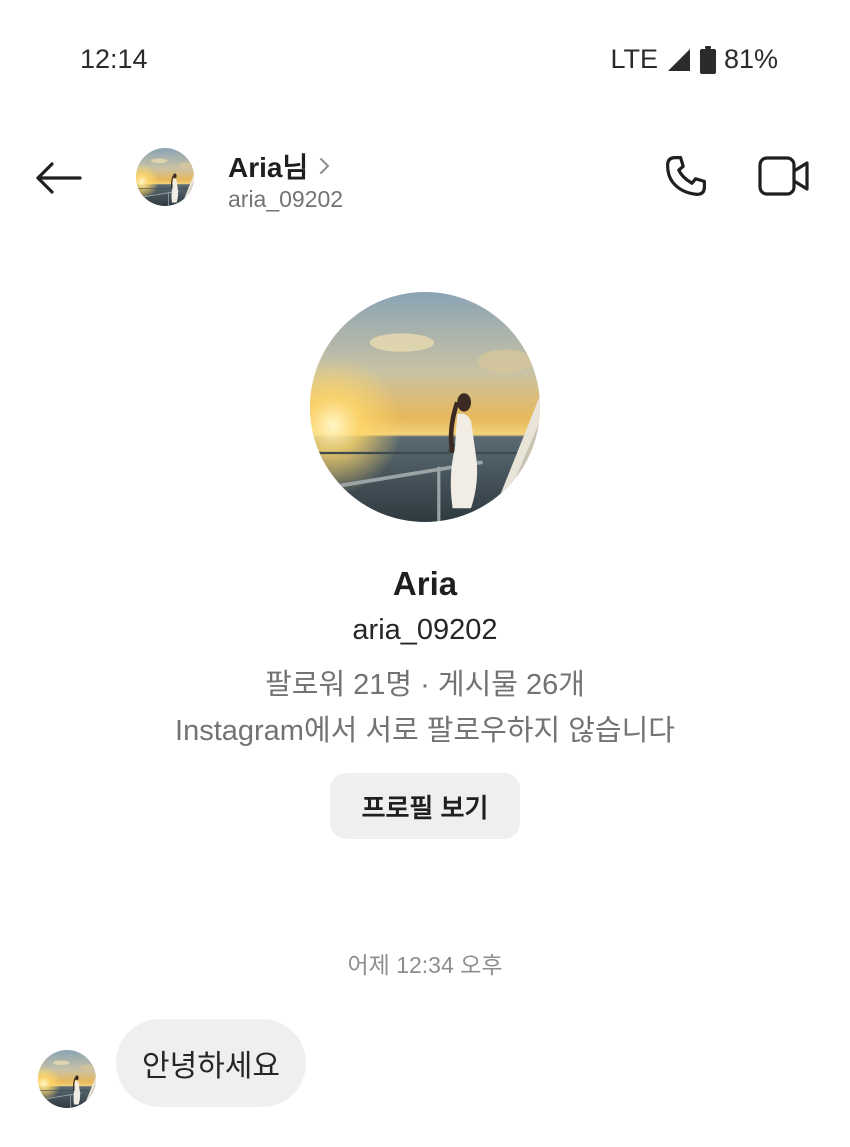  I want to click on message-bubble: 안녕하세요, so click(211, 1063).